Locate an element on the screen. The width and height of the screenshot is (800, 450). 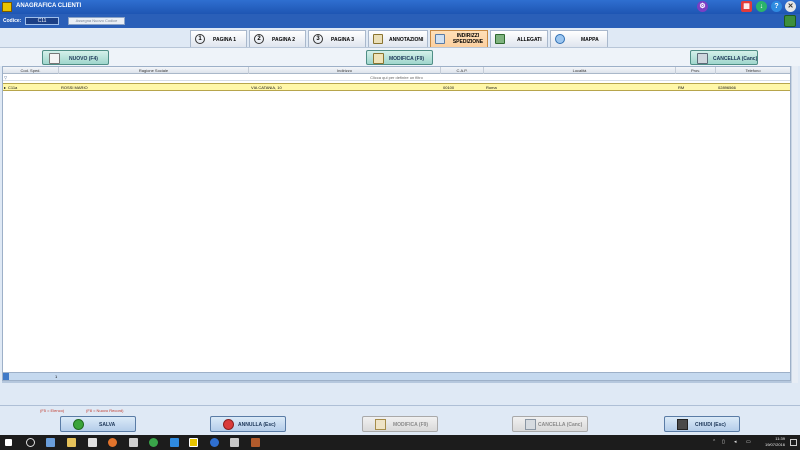
column-header: Località is located at coordinates (580, 70).